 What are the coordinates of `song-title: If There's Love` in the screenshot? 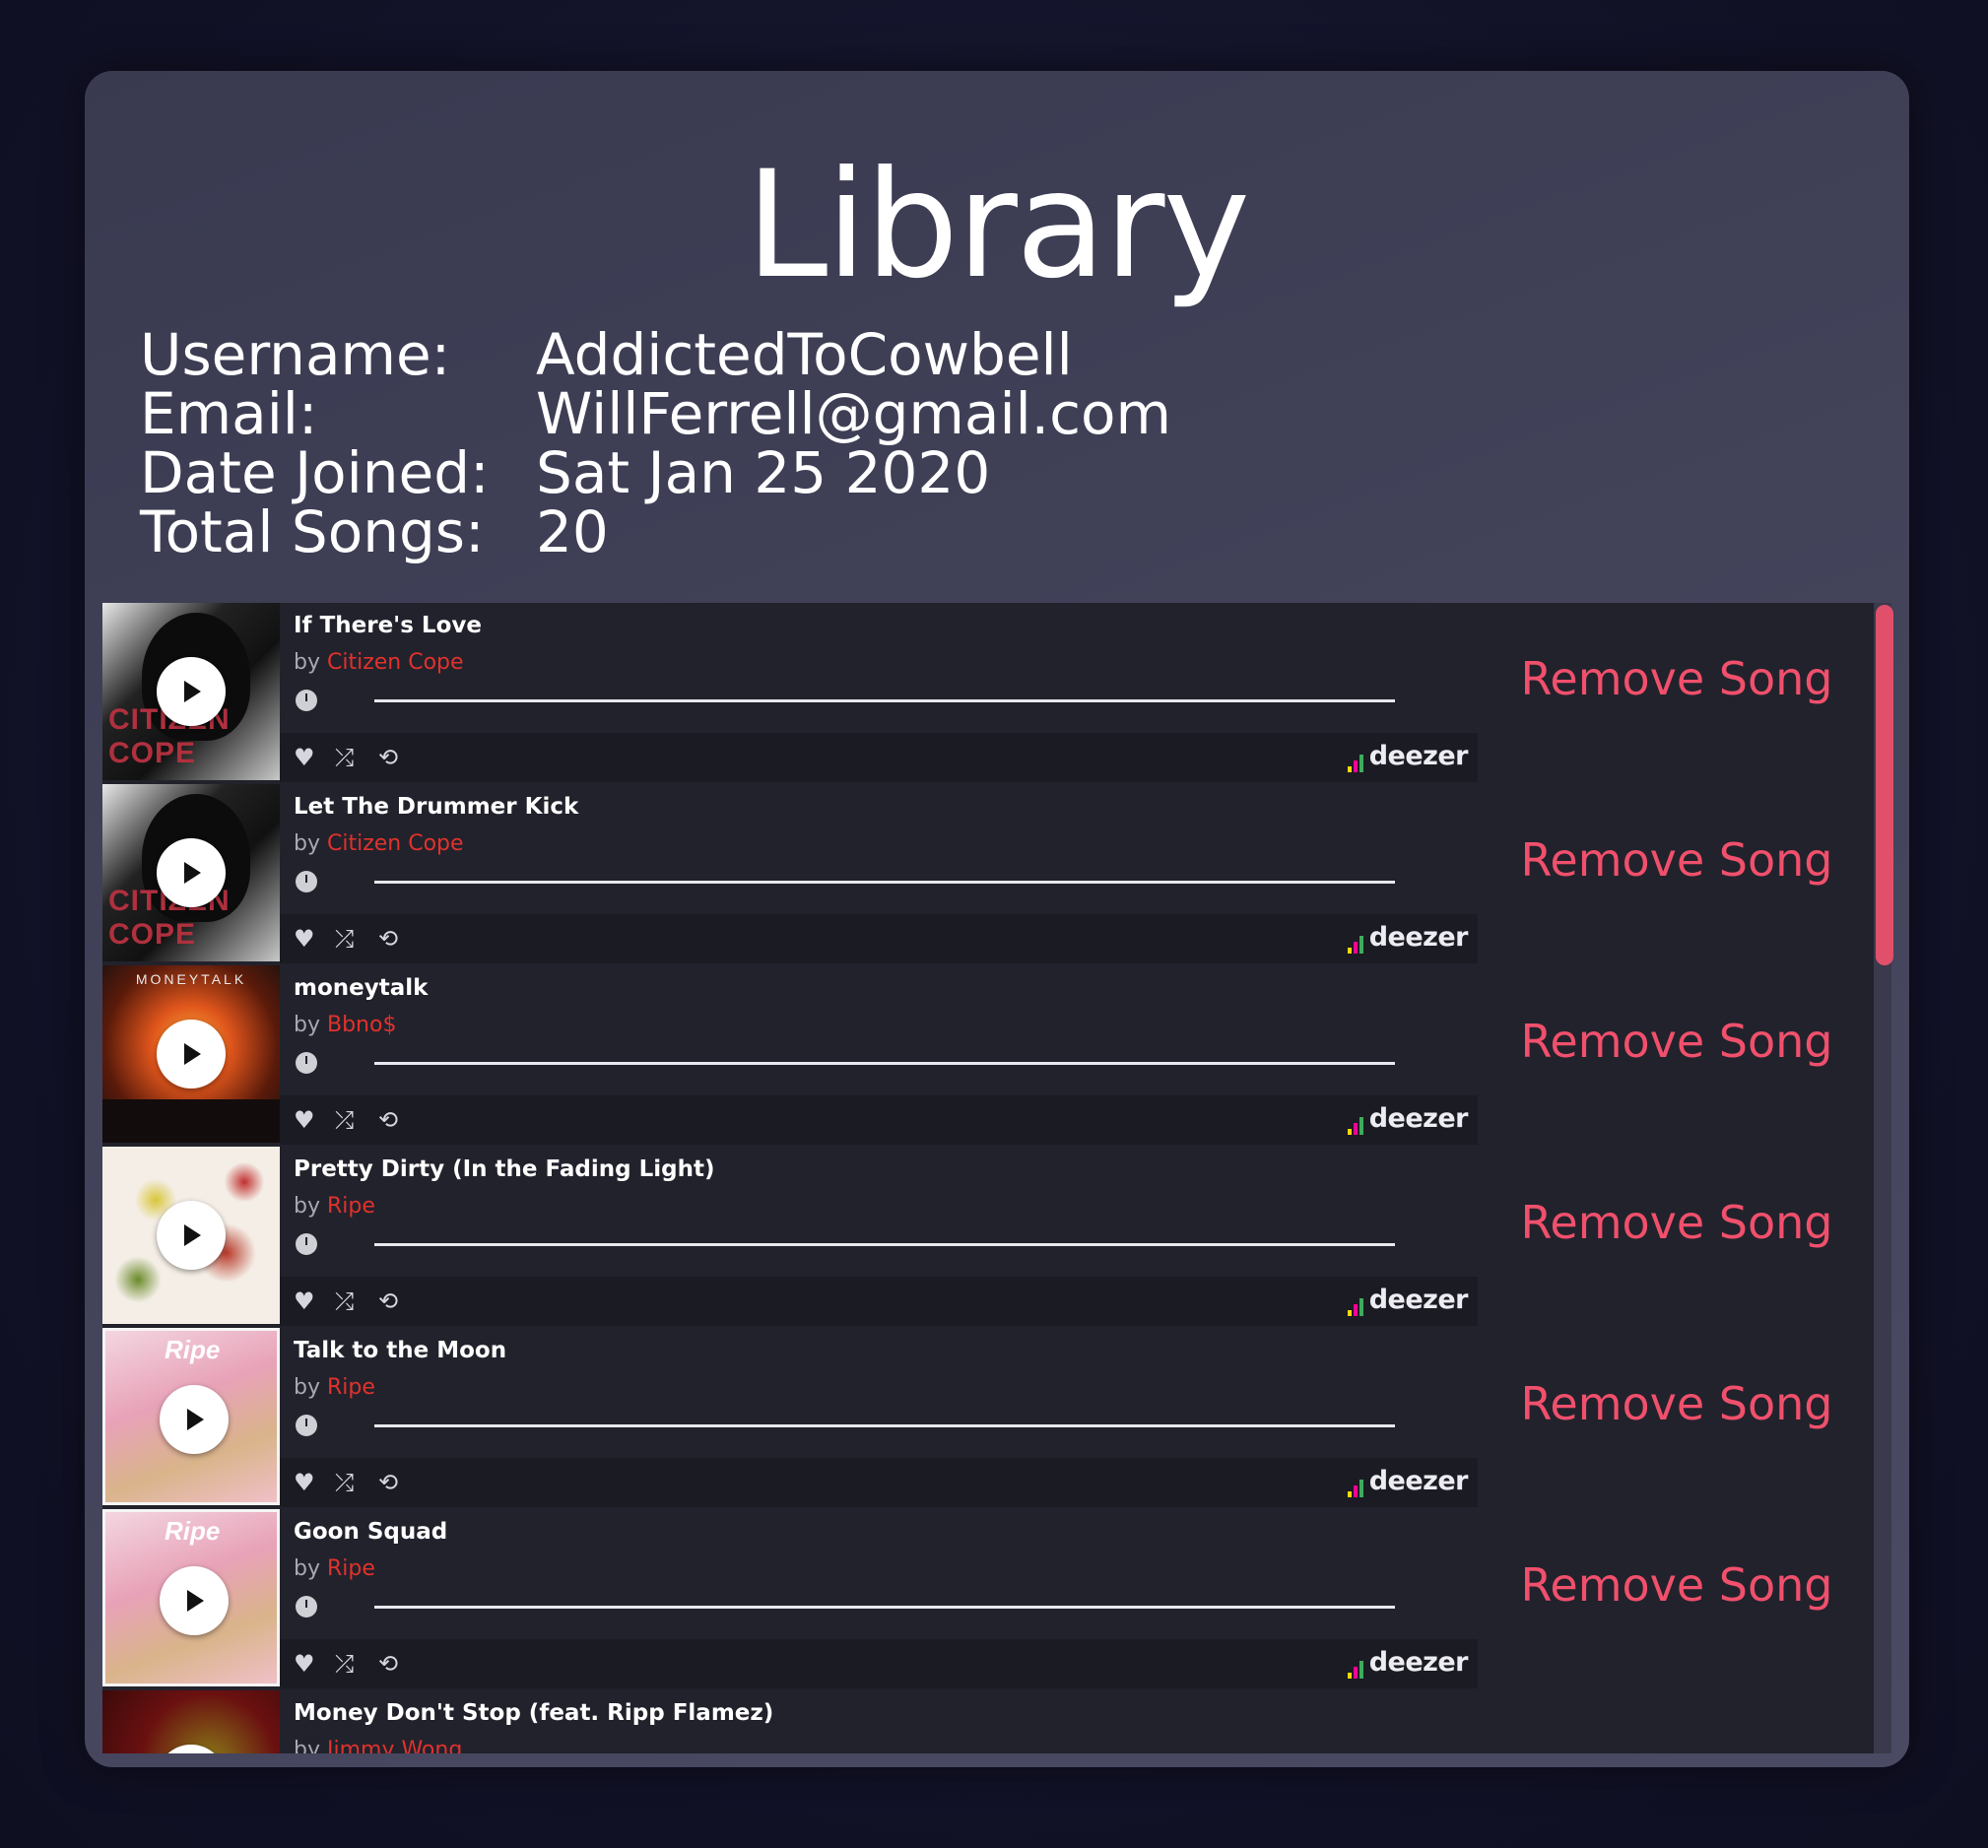 It's located at (388, 625).